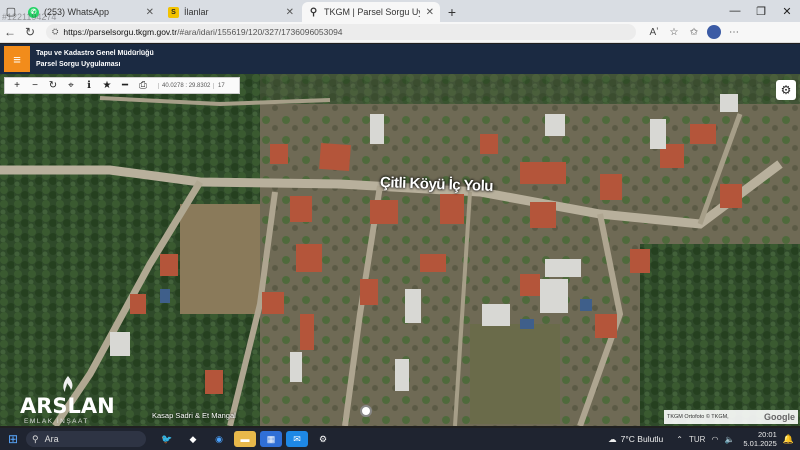 The image size is (800, 450). What do you see at coordinates (194, 415) in the screenshot?
I see `poi-label: Kasap Sadri & Et Mangal` at bounding box center [194, 415].